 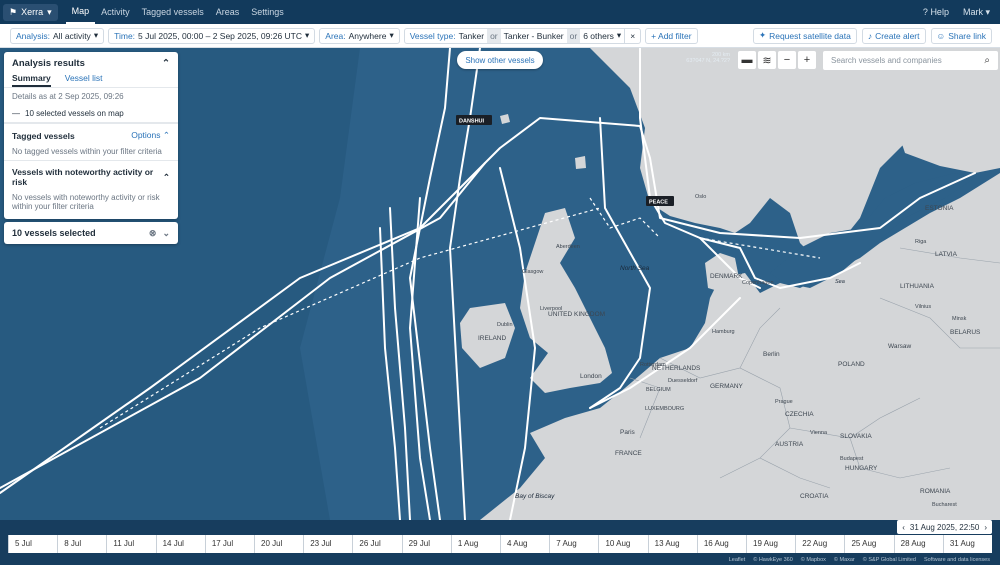 I want to click on timeline-tick: 5 Jul, so click(x=32, y=544).